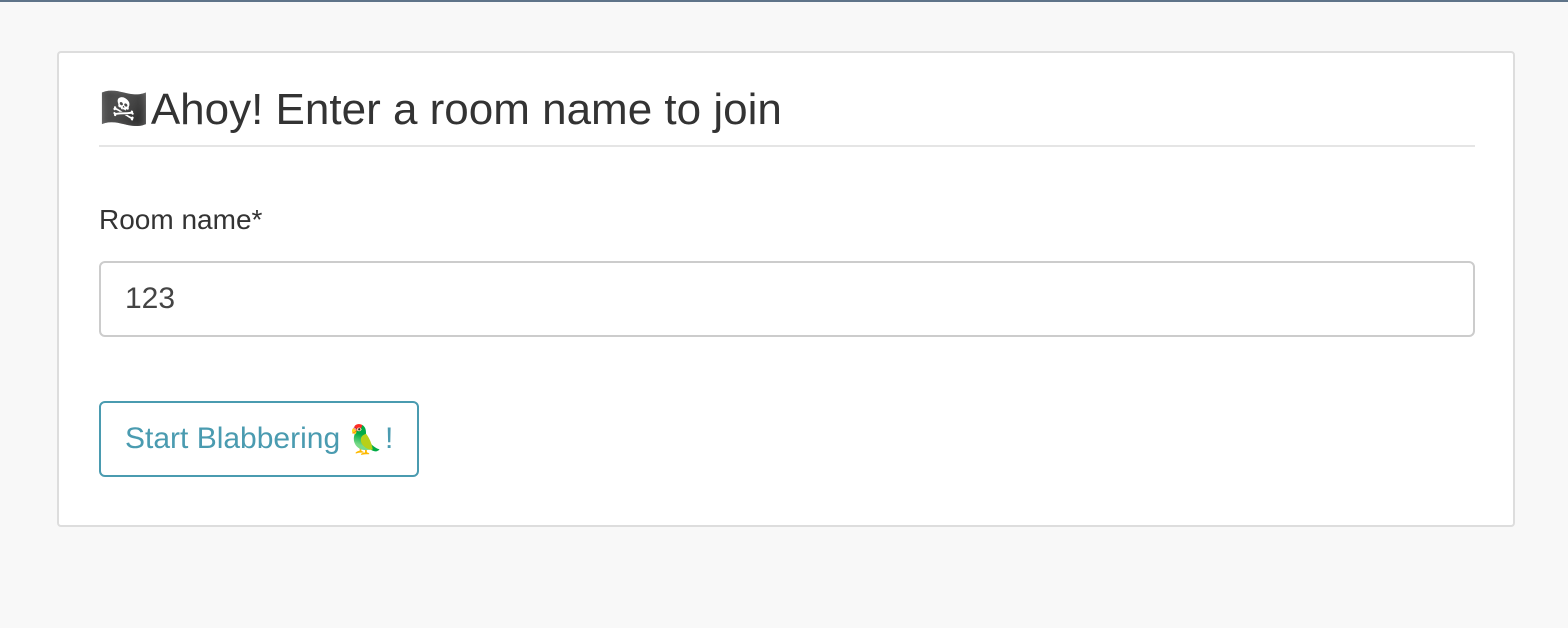 This screenshot has width=1568, height=628. I want to click on start-blabbering-suffix: !, so click(389, 438).